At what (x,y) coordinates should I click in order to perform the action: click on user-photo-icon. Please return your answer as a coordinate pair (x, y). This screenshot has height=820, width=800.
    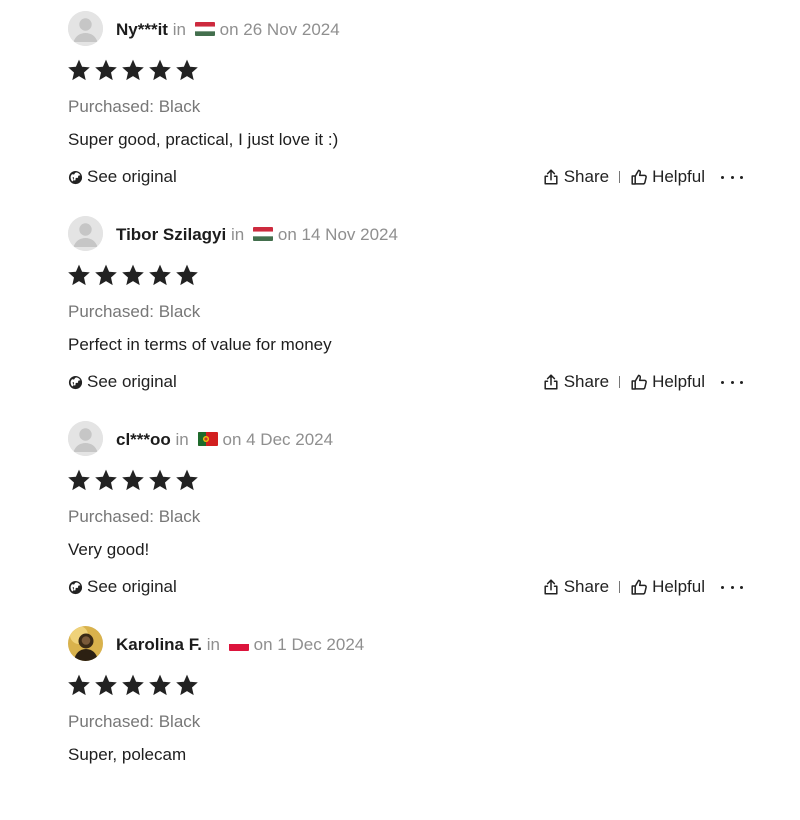
    Looking at the image, I should click on (85, 643).